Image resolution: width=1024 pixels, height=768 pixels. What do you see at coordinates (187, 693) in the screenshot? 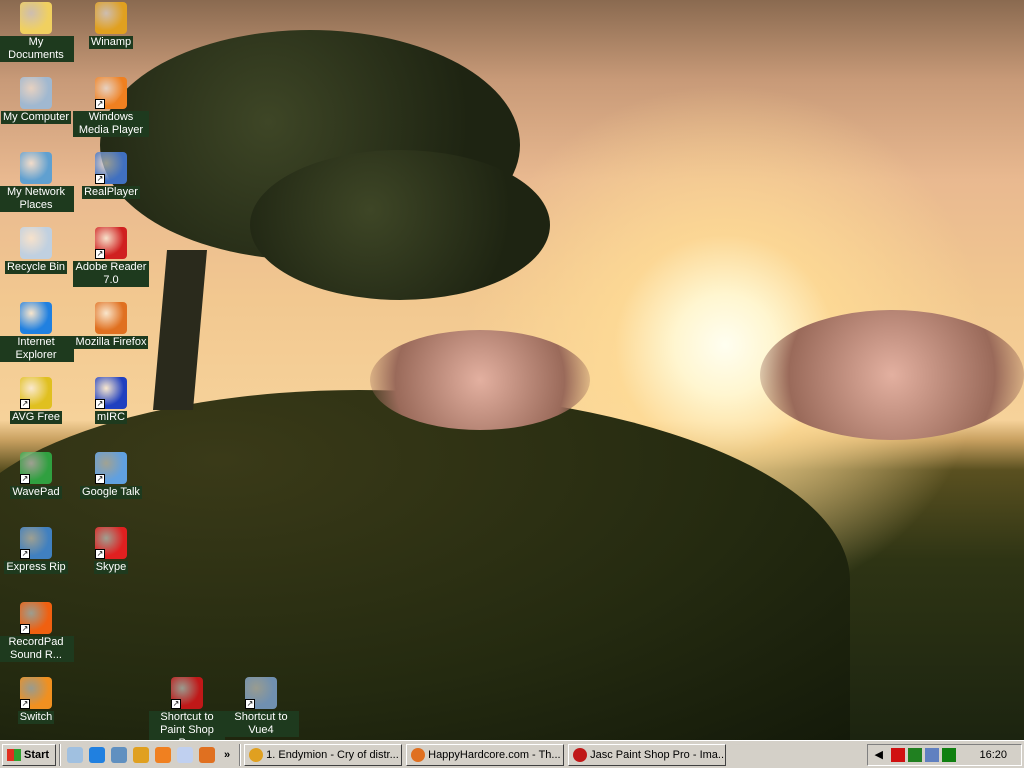
I see `paint-shop-pro-icon: ↗` at bounding box center [187, 693].